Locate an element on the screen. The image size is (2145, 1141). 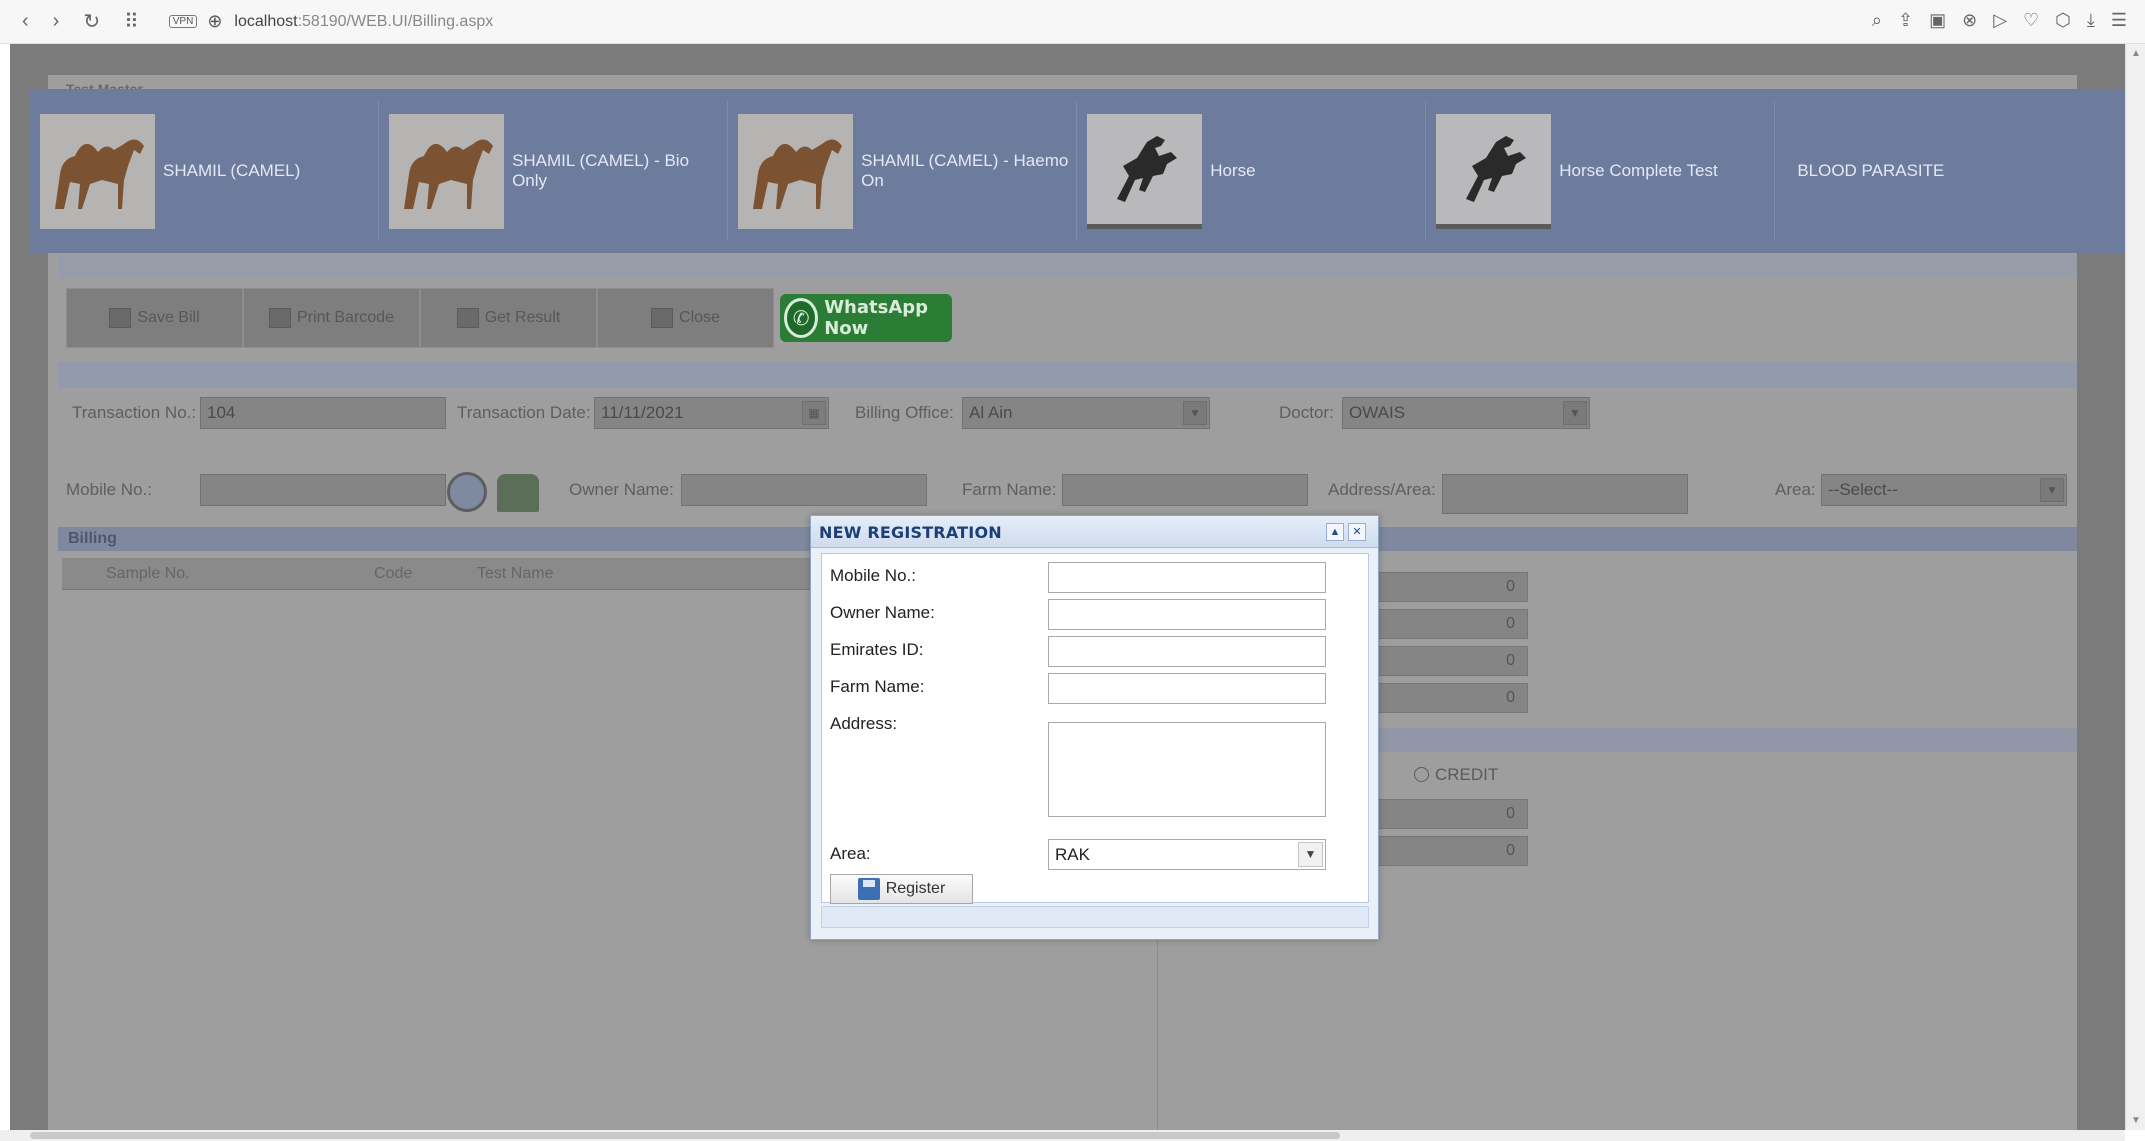
block-icon: ⊗ is located at coordinates (1969, 20).